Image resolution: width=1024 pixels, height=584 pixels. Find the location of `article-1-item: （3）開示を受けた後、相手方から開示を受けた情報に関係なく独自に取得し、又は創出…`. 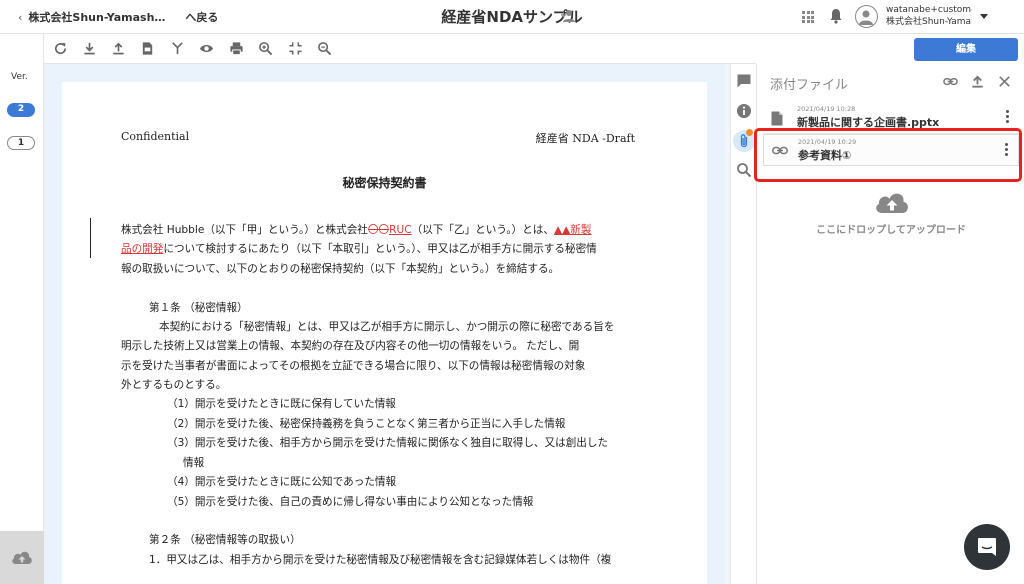

article-1-item: （3）開示を受けた後、相手方から開示を受けた情報に関係なく独自に取得し、又は創出… is located at coordinates (388, 443).